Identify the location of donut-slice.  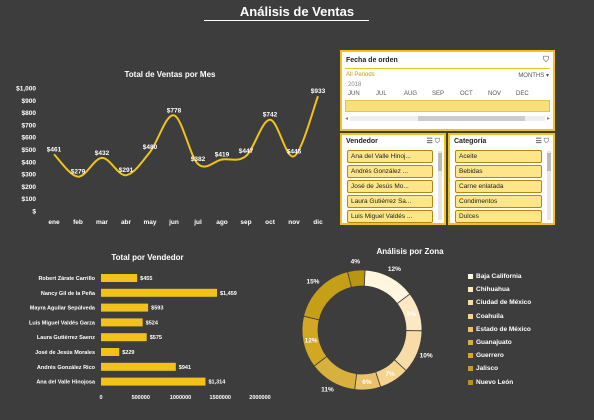
(387, 287).